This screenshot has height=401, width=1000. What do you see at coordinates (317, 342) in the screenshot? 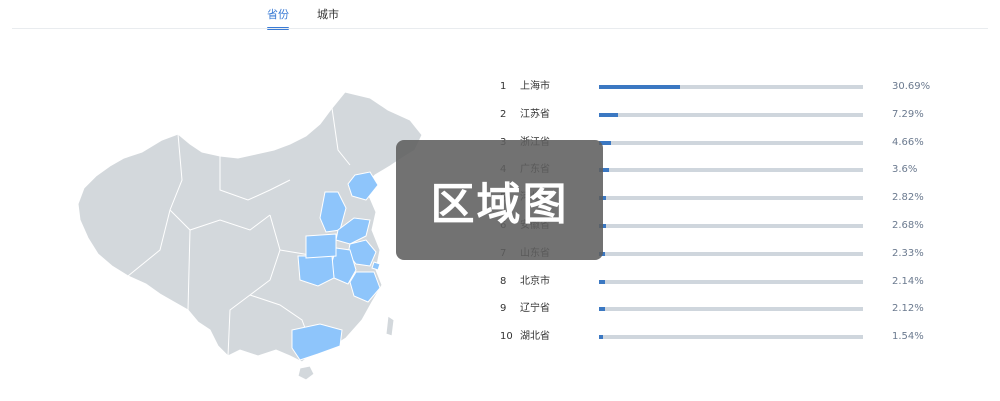
I see `map-guangdong` at bounding box center [317, 342].